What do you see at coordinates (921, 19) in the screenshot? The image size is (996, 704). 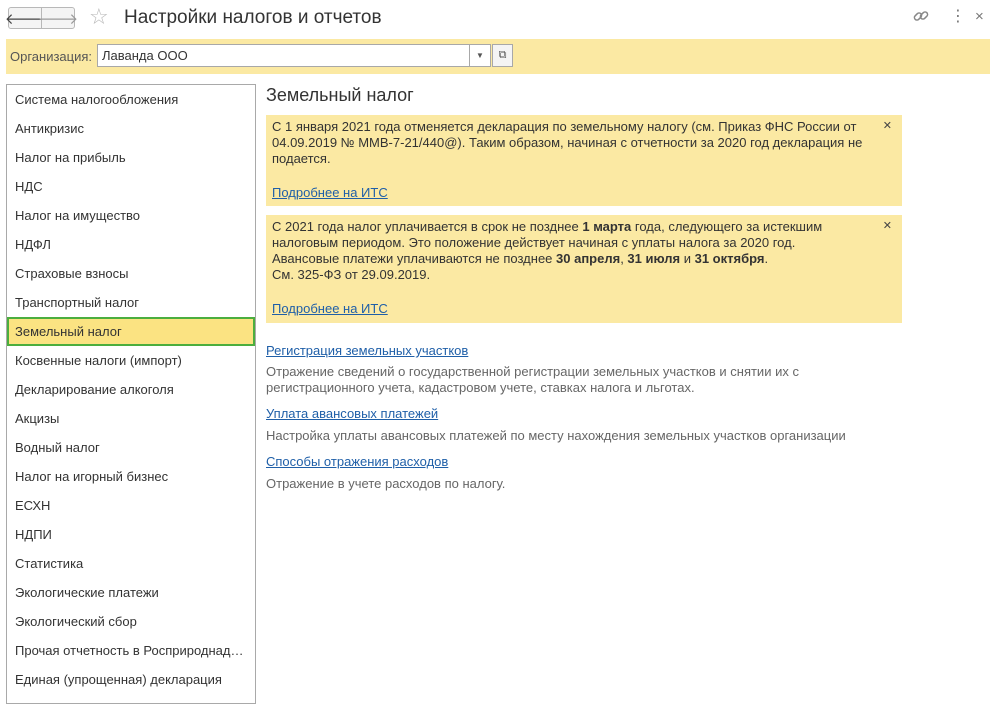 I see `link-icon` at bounding box center [921, 19].